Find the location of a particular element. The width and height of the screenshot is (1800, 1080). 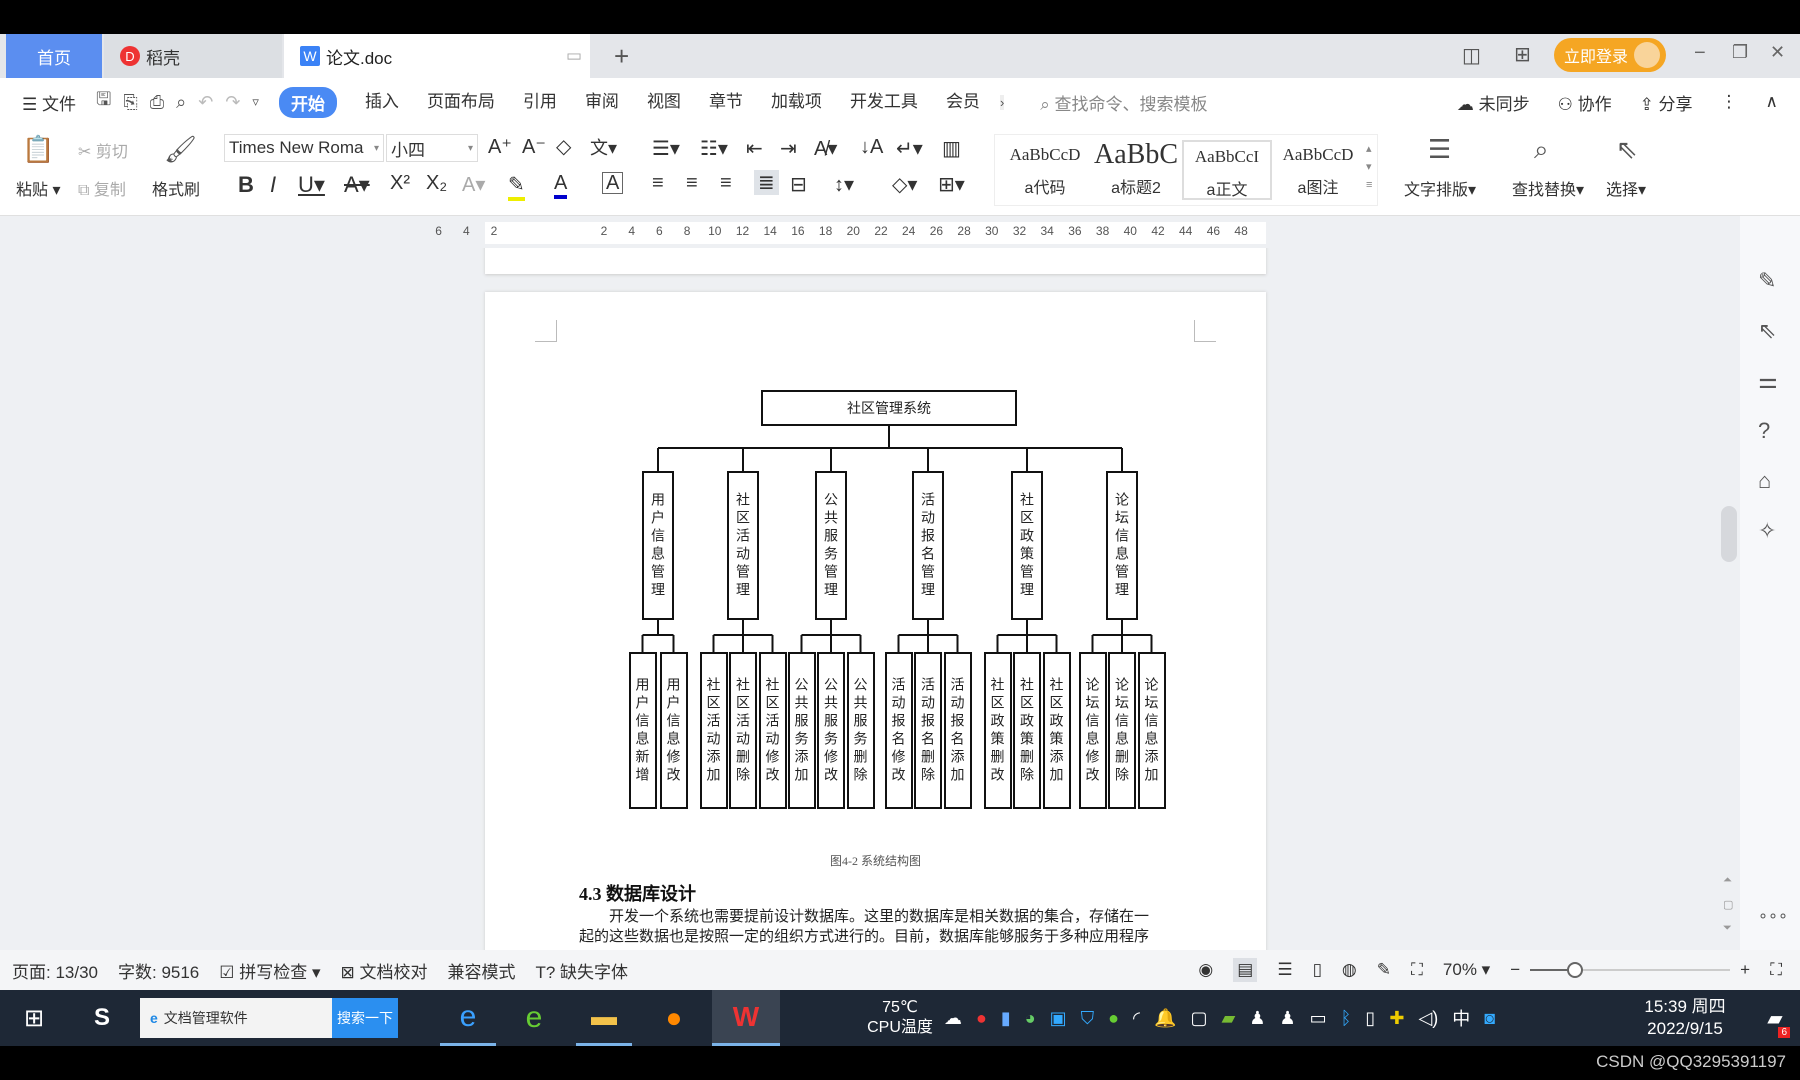

select-button: 选择▾ is located at coordinates (1626, 188).